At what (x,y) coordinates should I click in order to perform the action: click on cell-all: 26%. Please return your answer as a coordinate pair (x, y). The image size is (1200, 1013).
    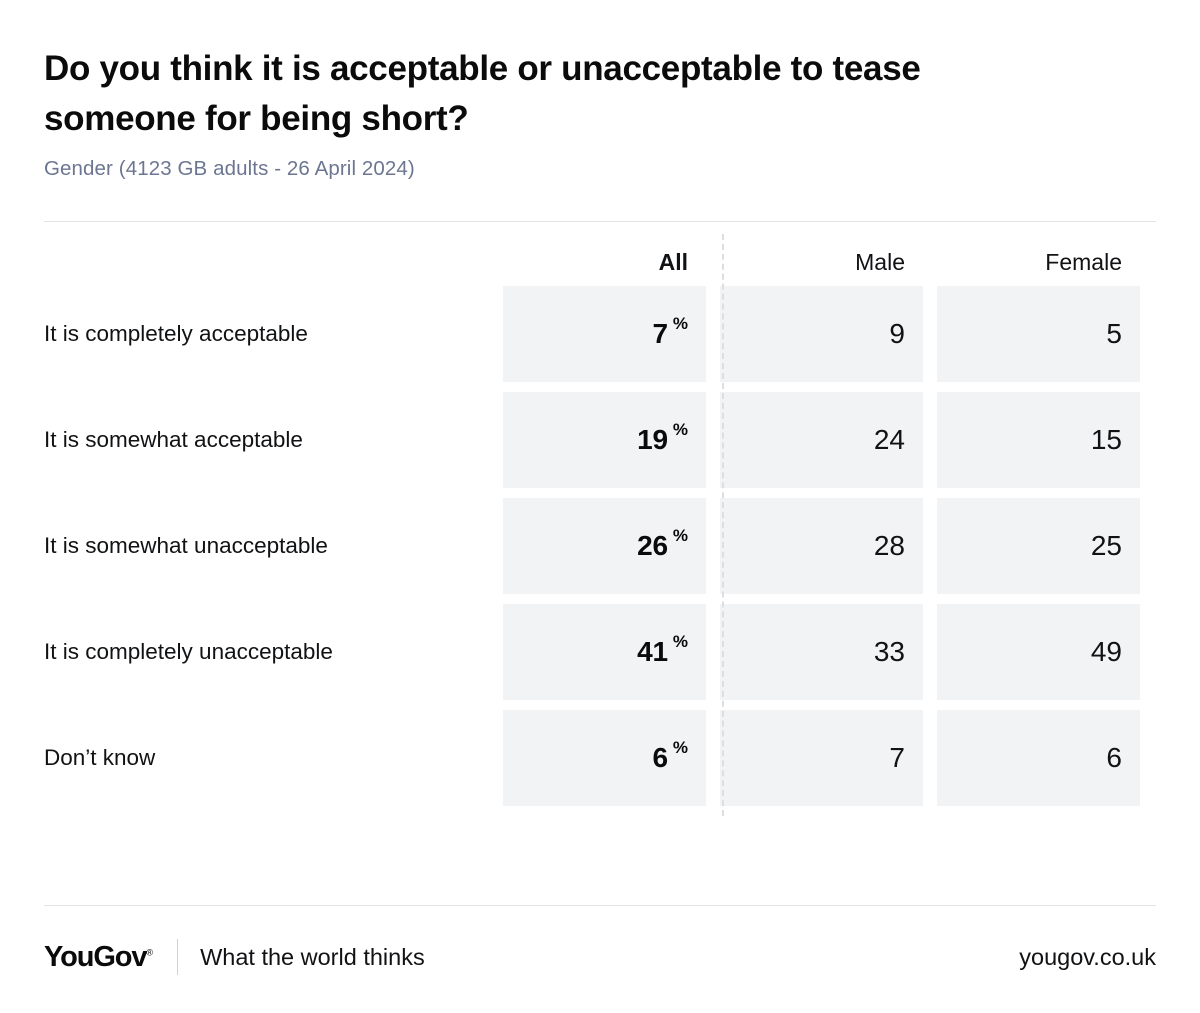
    Looking at the image, I should click on (604, 546).